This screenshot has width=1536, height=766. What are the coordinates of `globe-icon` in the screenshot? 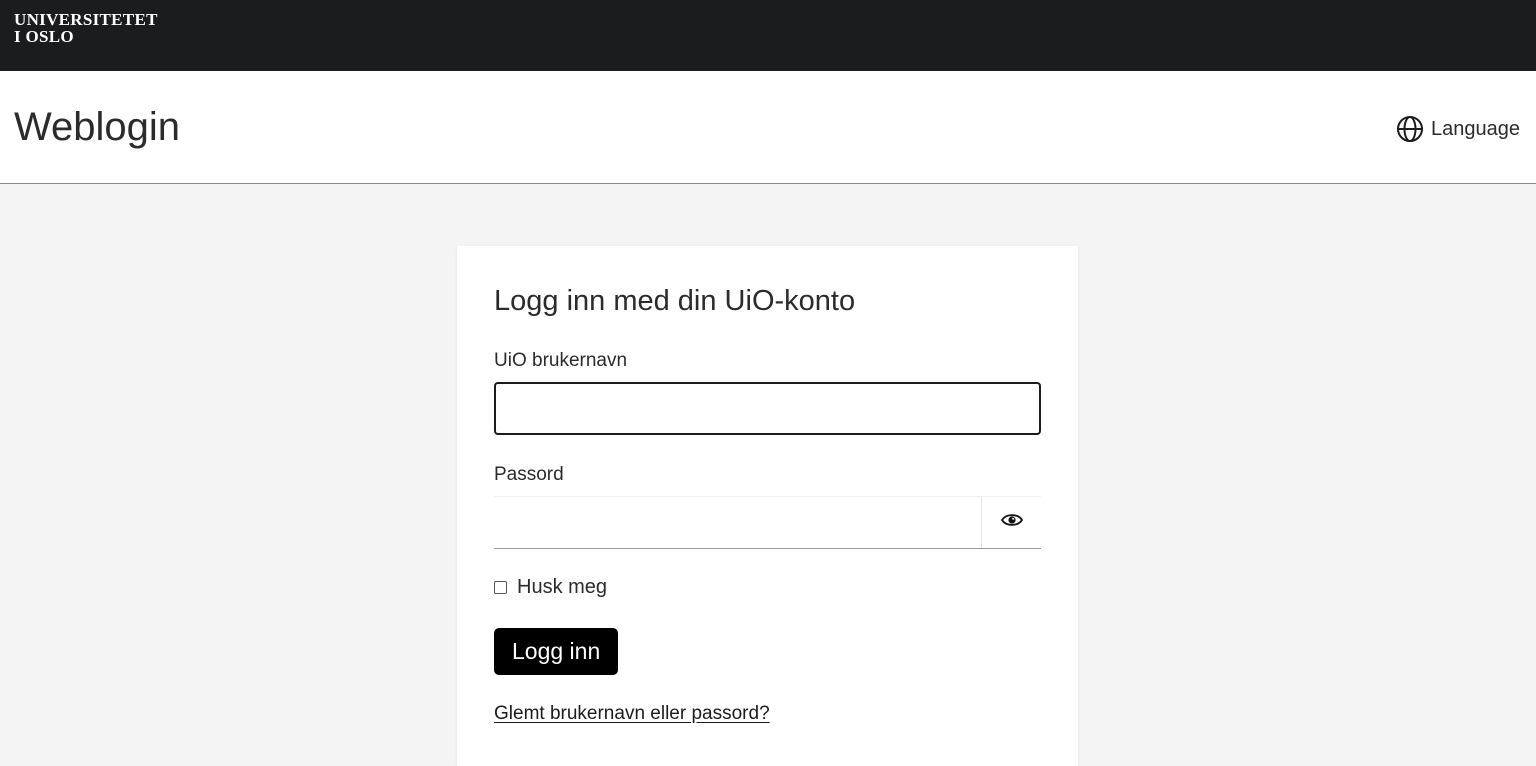 It's located at (1410, 129).